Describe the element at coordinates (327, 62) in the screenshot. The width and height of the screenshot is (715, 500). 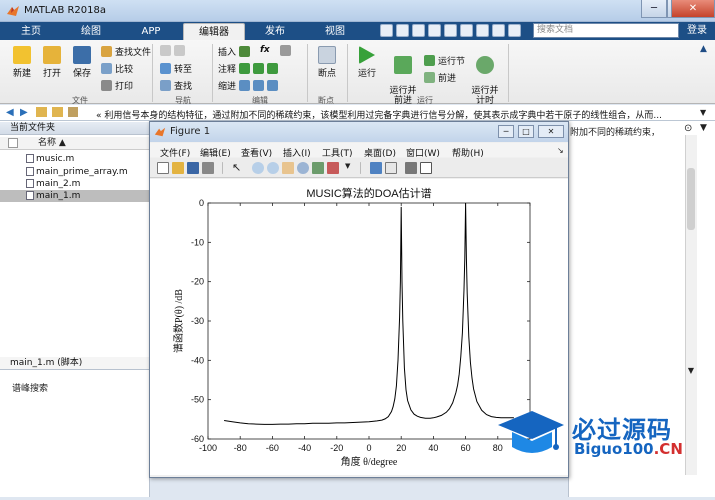
I see `breakpoints-button: 断点` at that location.